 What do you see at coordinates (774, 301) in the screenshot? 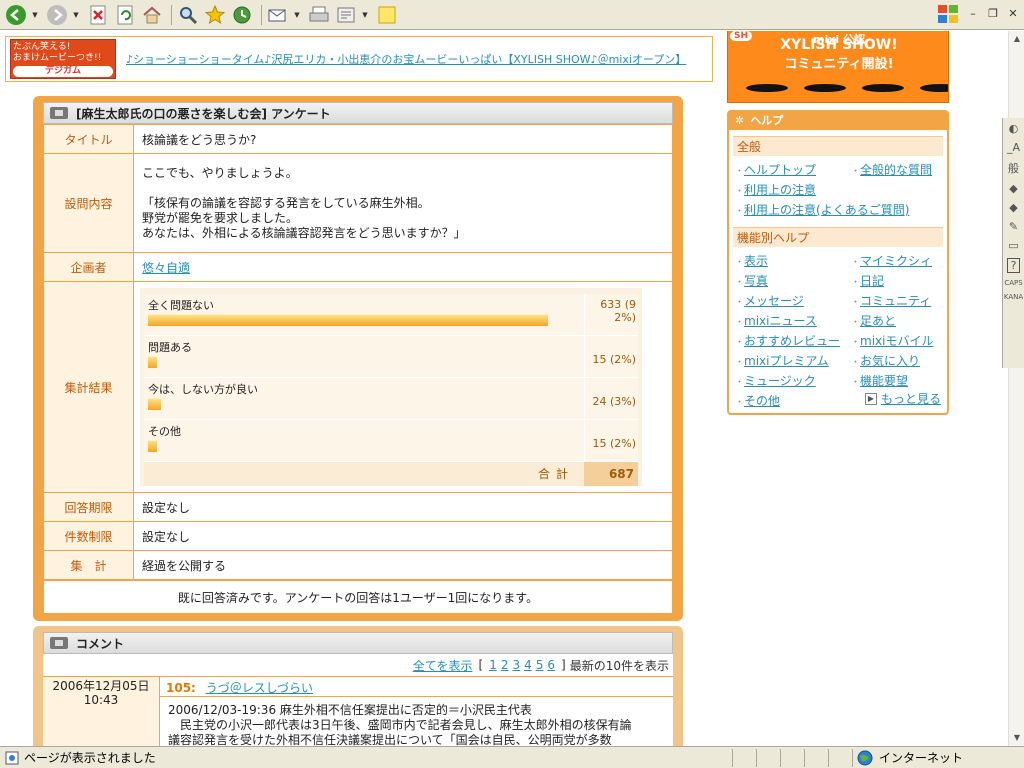
I see `help-link-message: メッセージ` at bounding box center [774, 301].